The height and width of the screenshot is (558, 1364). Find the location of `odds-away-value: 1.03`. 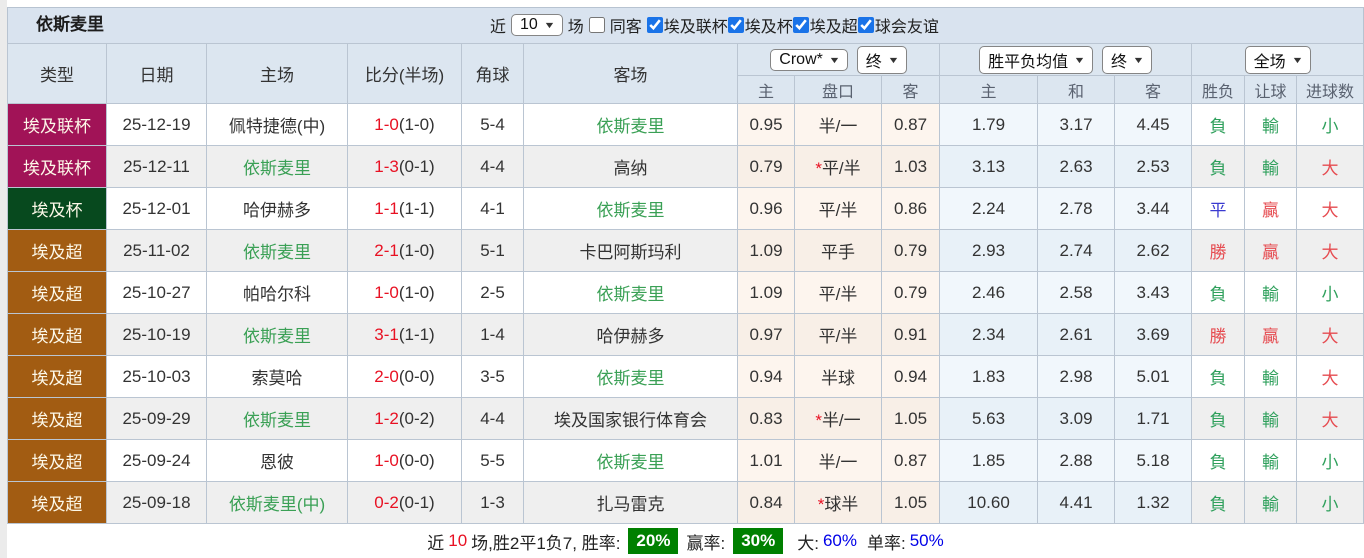

odds-away-value: 1.03 is located at coordinates (910, 166).